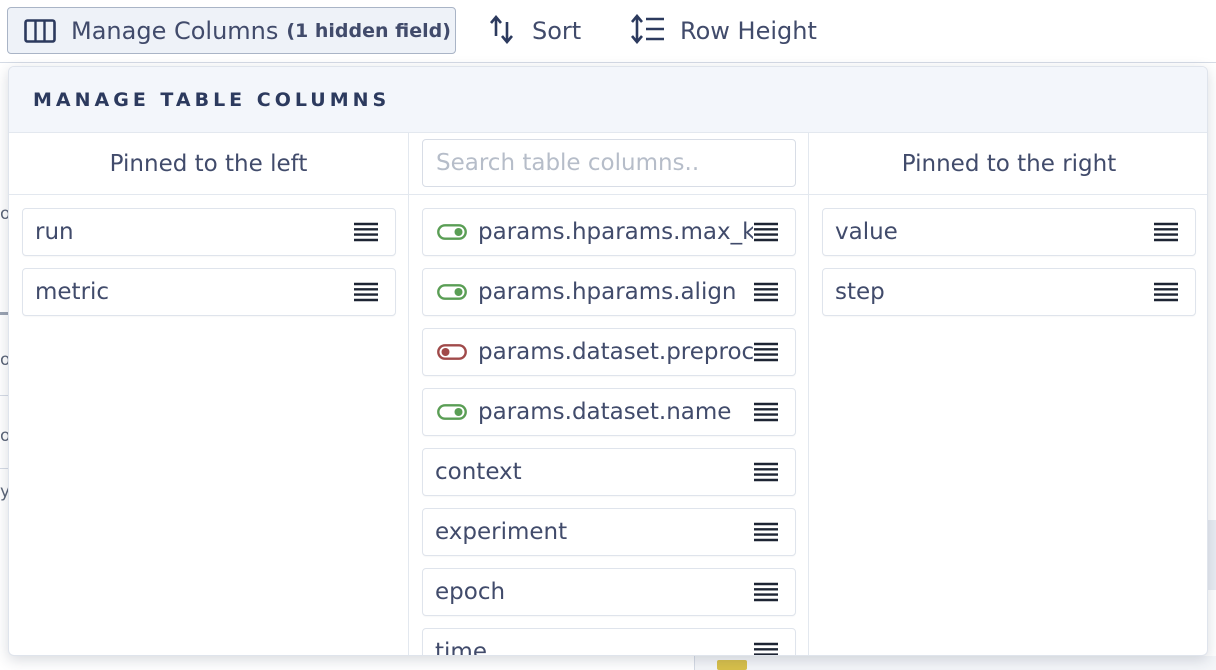 The image size is (1216, 670). I want to click on pinned-left-list: run metric, so click(208, 255).